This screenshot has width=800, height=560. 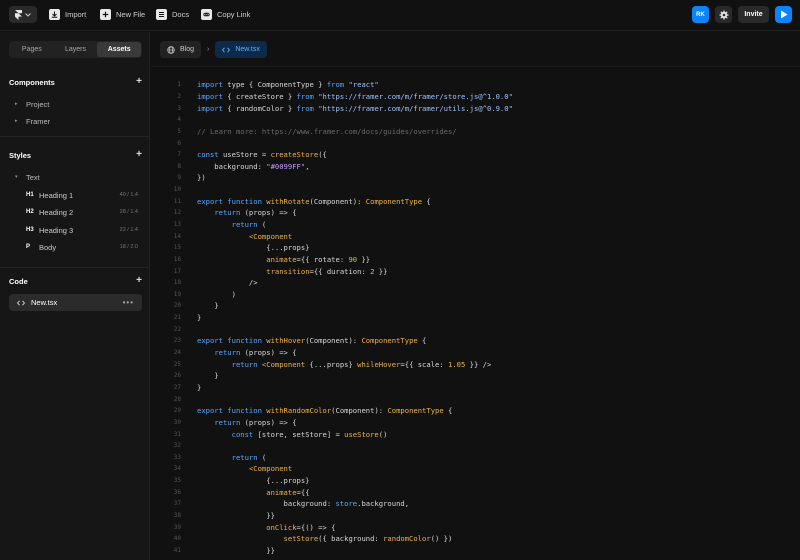 I want to click on line-number: 1, so click(x=179, y=85).